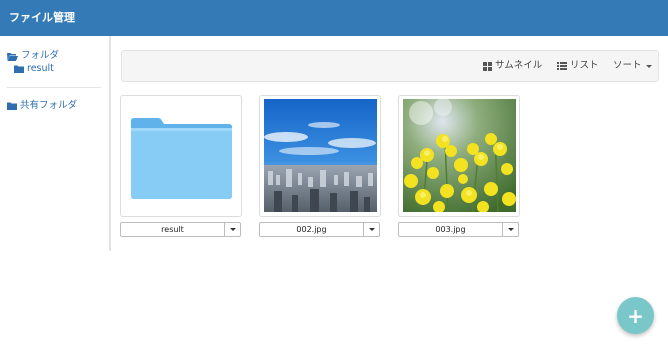 This screenshot has height=349, width=668. What do you see at coordinates (311, 229) in the screenshot?
I see `file-name: 002.jpg` at bounding box center [311, 229].